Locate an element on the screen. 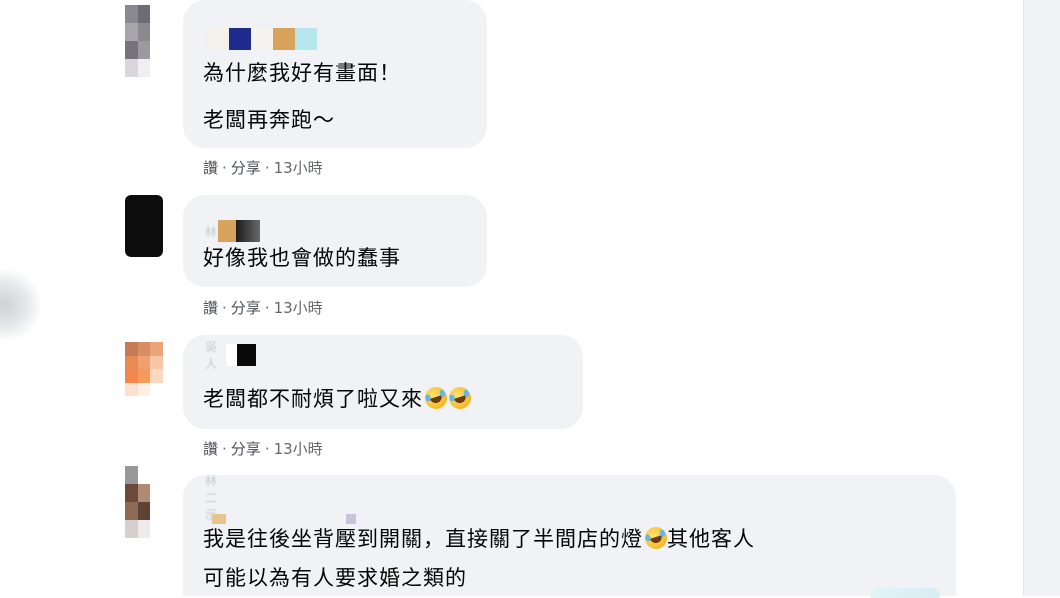  comment-text: 我是往後坐背壓到開關，直接關了半間店的燈 其他客人 is located at coordinates (479, 538).